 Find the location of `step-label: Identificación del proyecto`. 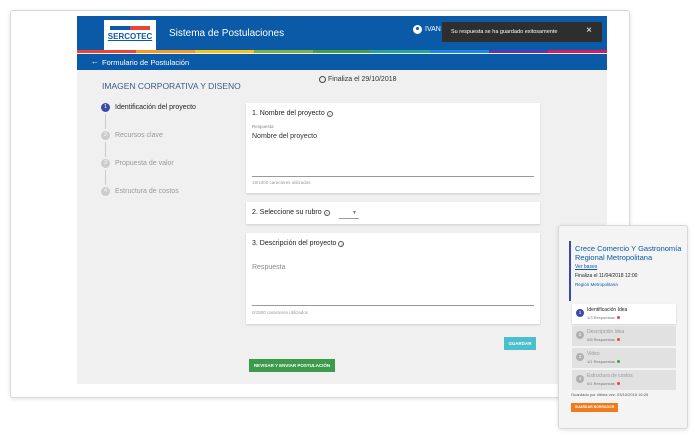

step-label: Identificación del proyecto is located at coordinates (155, 107).